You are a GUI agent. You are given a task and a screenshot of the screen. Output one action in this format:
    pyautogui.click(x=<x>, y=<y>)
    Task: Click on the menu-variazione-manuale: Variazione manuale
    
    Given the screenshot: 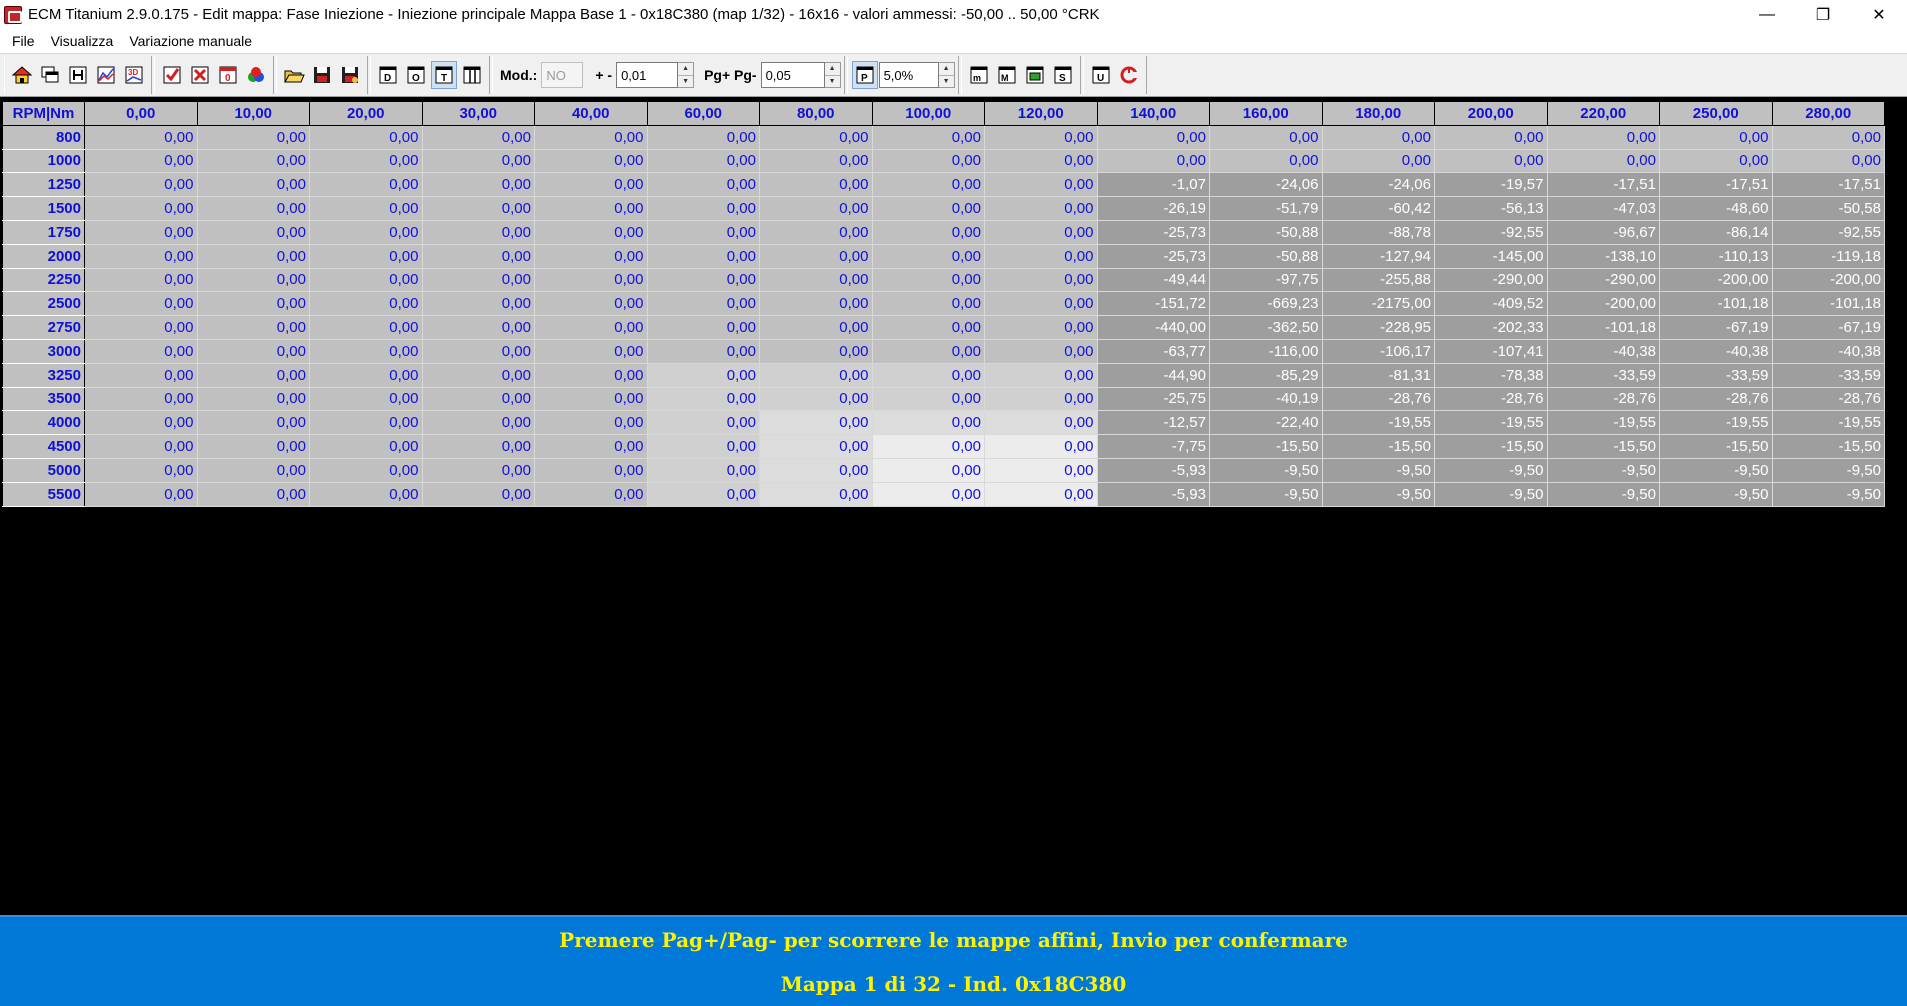 What is the action you would take?
    pyautogui.click(x=190, y=41)
    